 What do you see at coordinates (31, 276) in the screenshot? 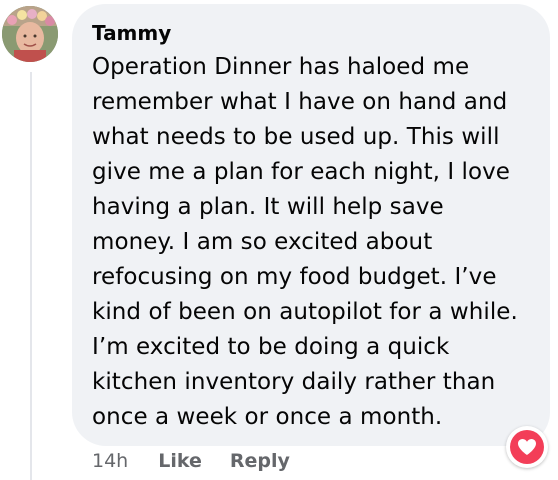
I see `thread-line` at bounding box center [31, 276].